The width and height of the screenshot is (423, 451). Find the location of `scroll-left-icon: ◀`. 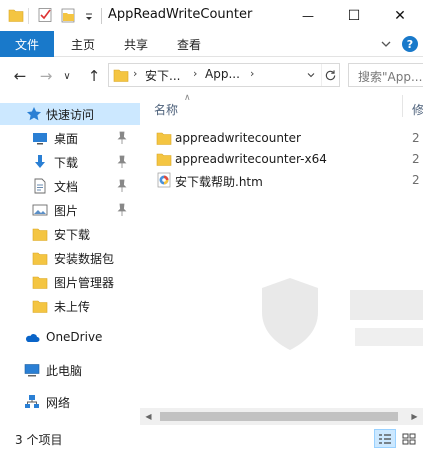

scroll-left-icon: ◀ is located at coordinates (148, 416).